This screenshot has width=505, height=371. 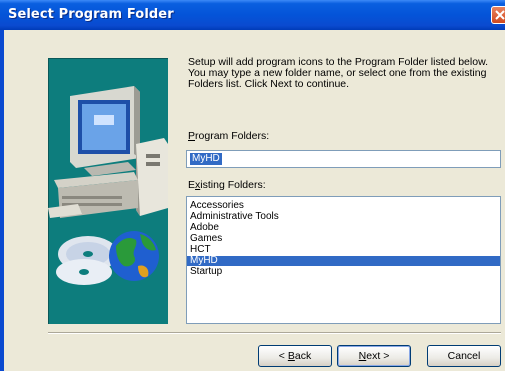 I want to click on program-folder-input: MyHD, so click(x=343, y=159).